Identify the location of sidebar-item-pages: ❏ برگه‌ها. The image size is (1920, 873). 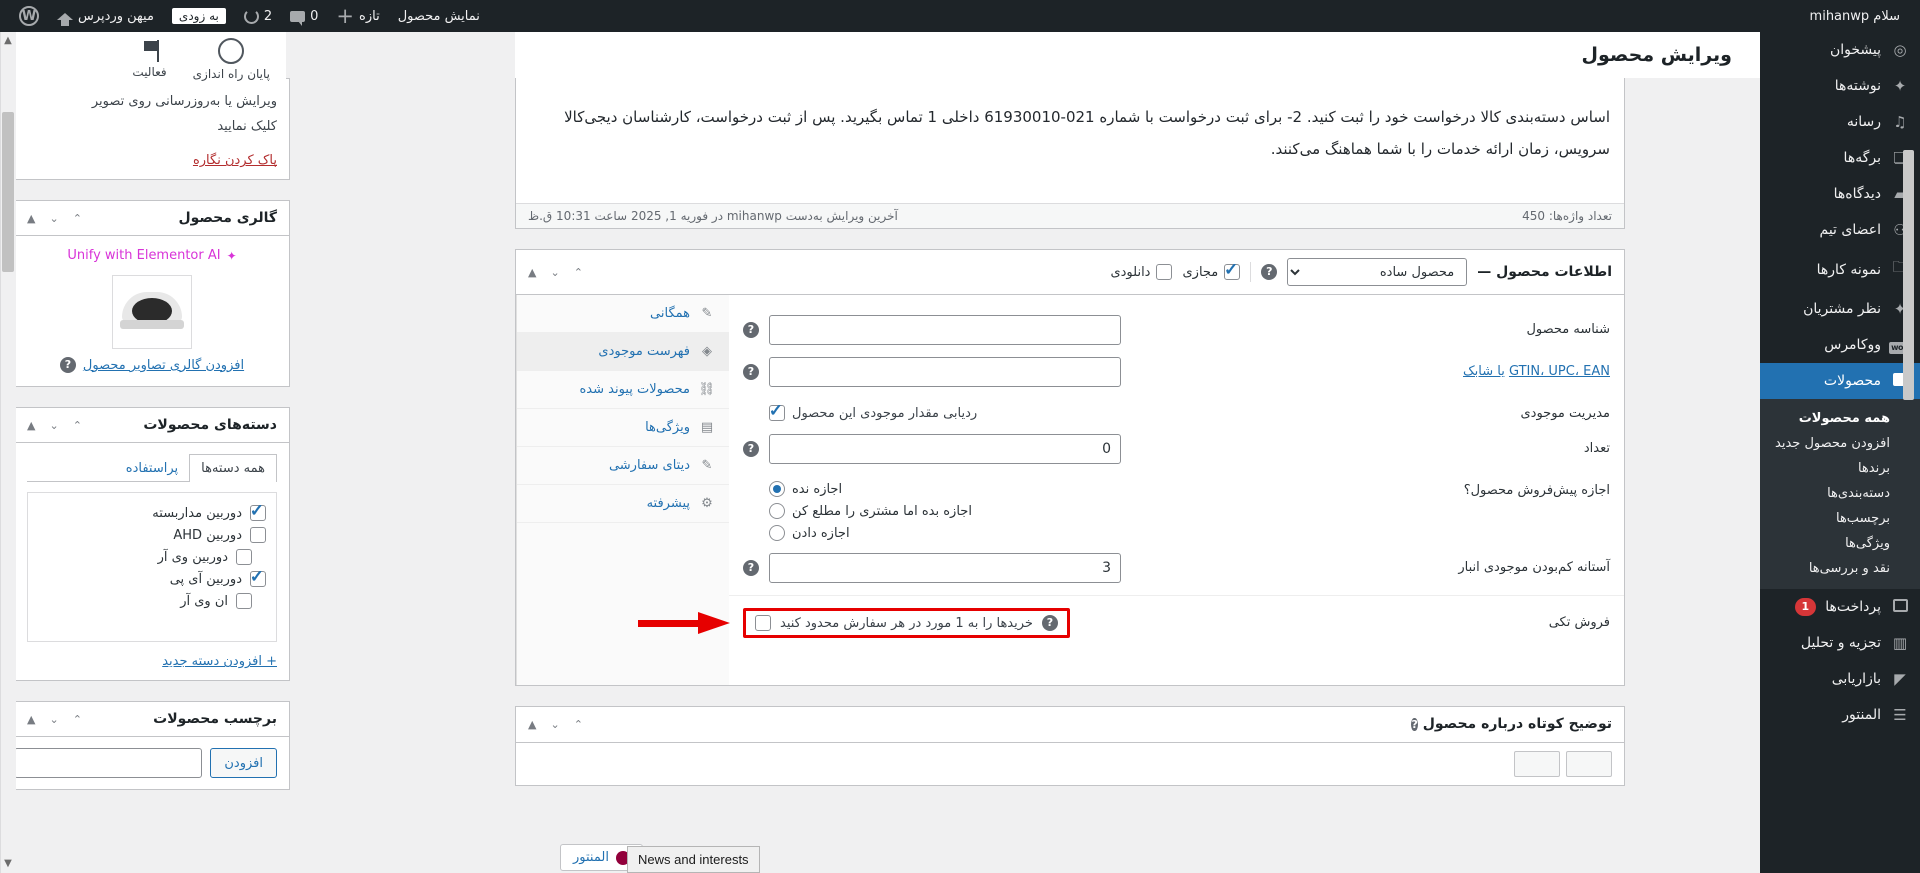
(1840, 158).